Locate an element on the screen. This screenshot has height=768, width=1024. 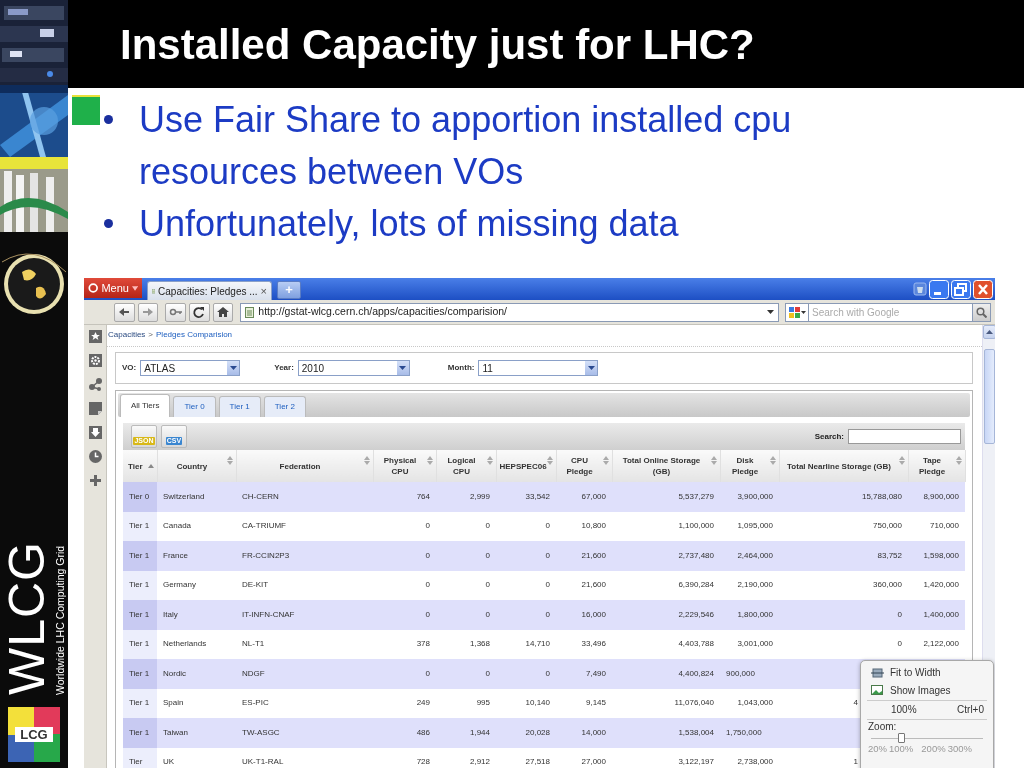
download-icon is located at coordinates (95, 432).